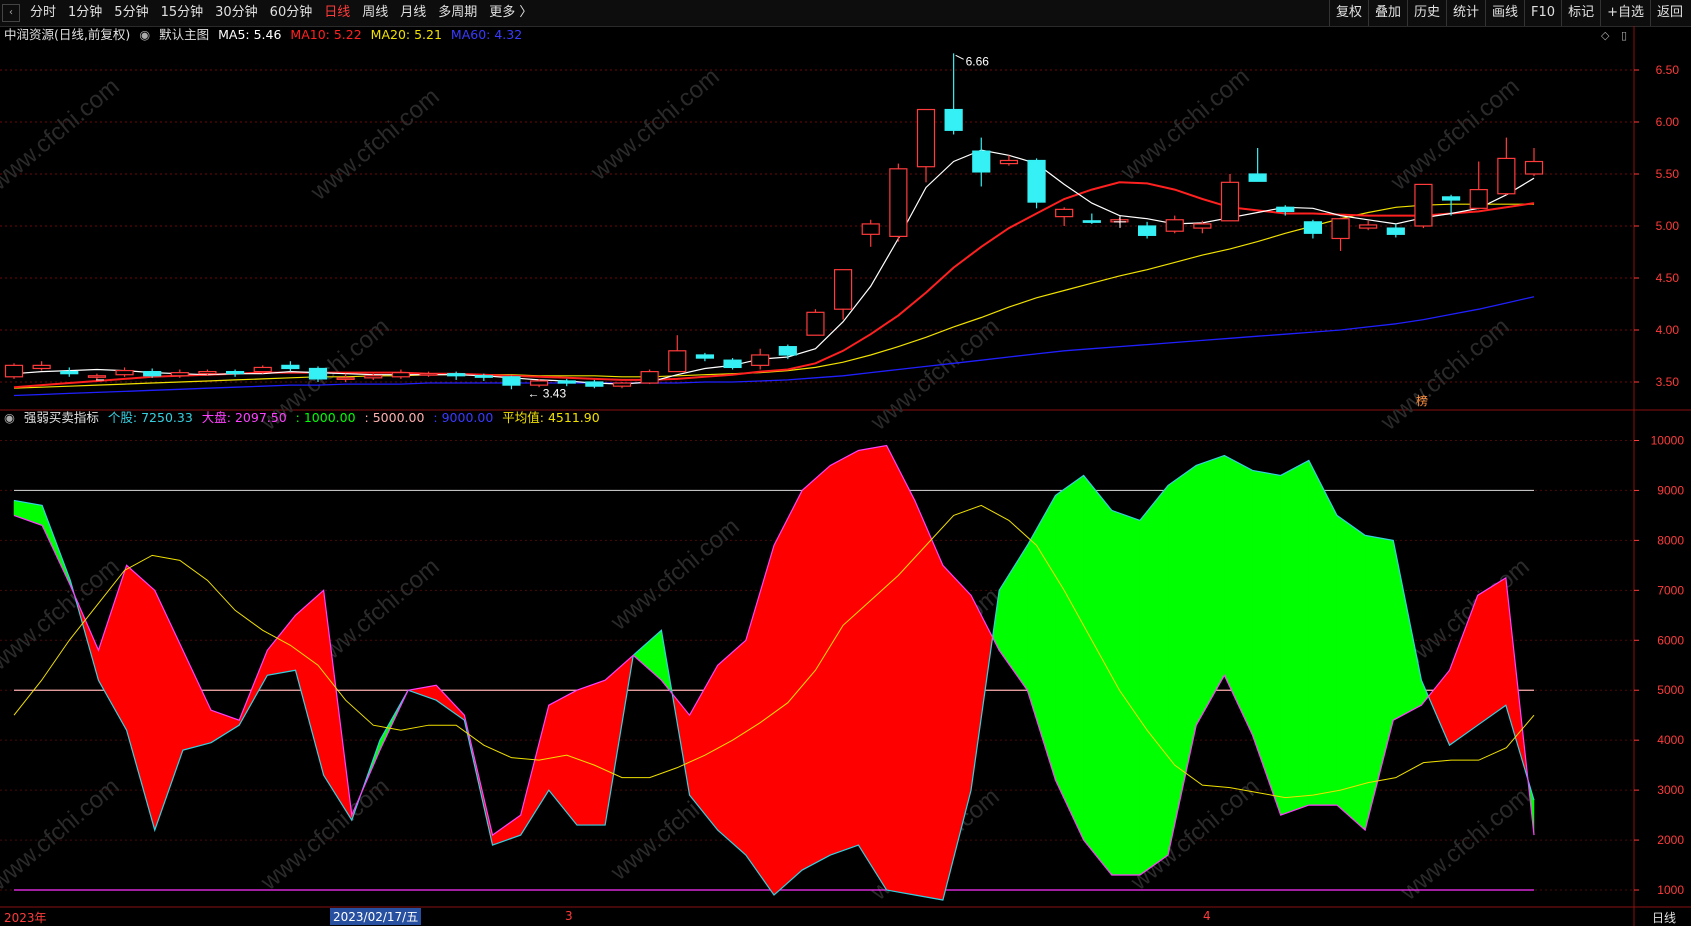 This screenshot has width=1691, height=926. Describe the element at coordinates (1614, 35) in the screenshot. I see `panel-controls: ◇ ▯` at that location.